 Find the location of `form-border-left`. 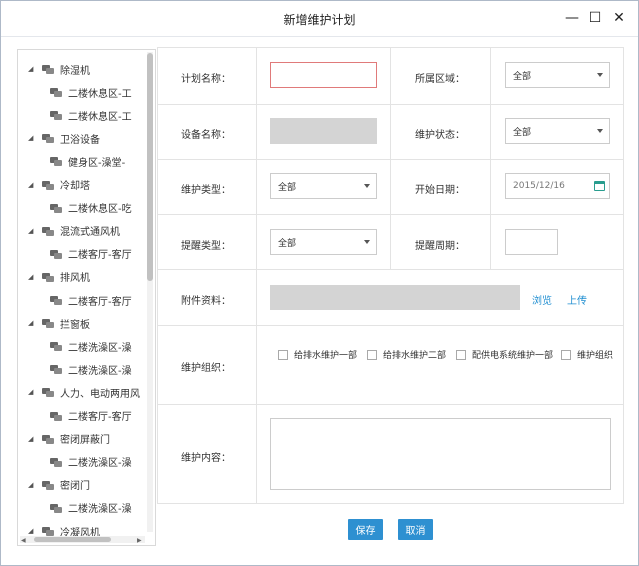

form-border-left is located at coordinates (157, 275).